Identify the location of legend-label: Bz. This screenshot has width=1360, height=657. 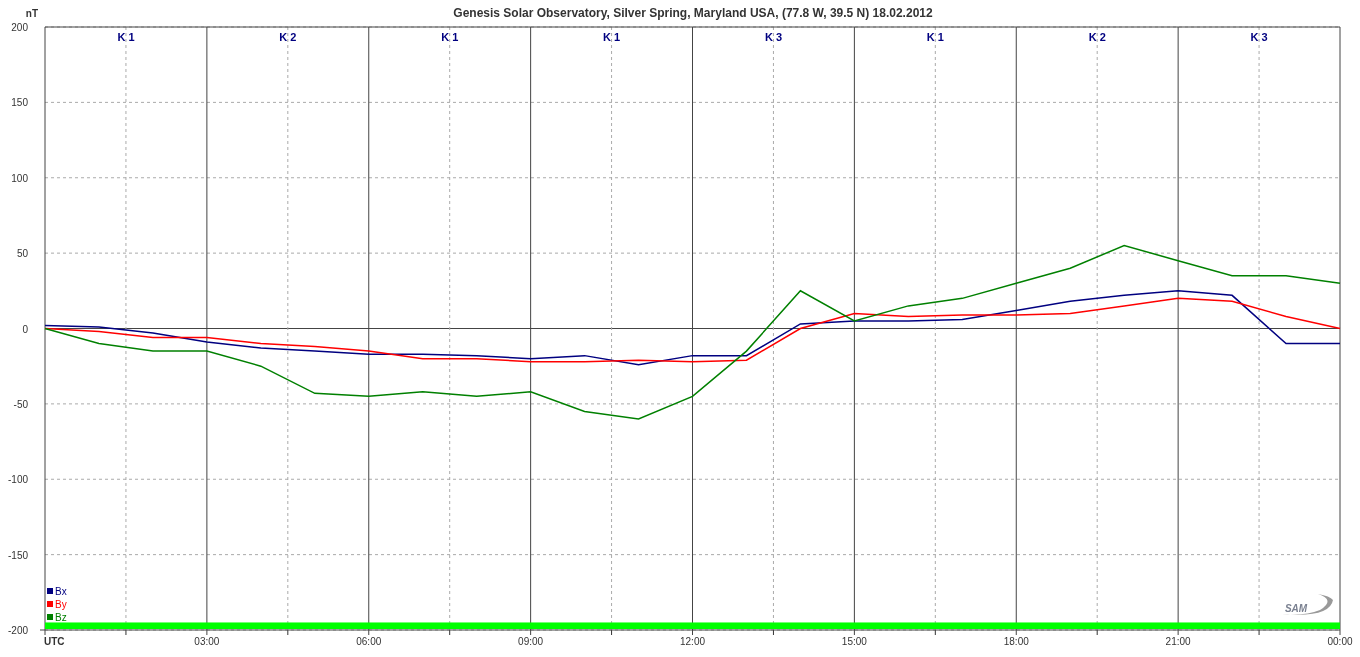
(61, 617).